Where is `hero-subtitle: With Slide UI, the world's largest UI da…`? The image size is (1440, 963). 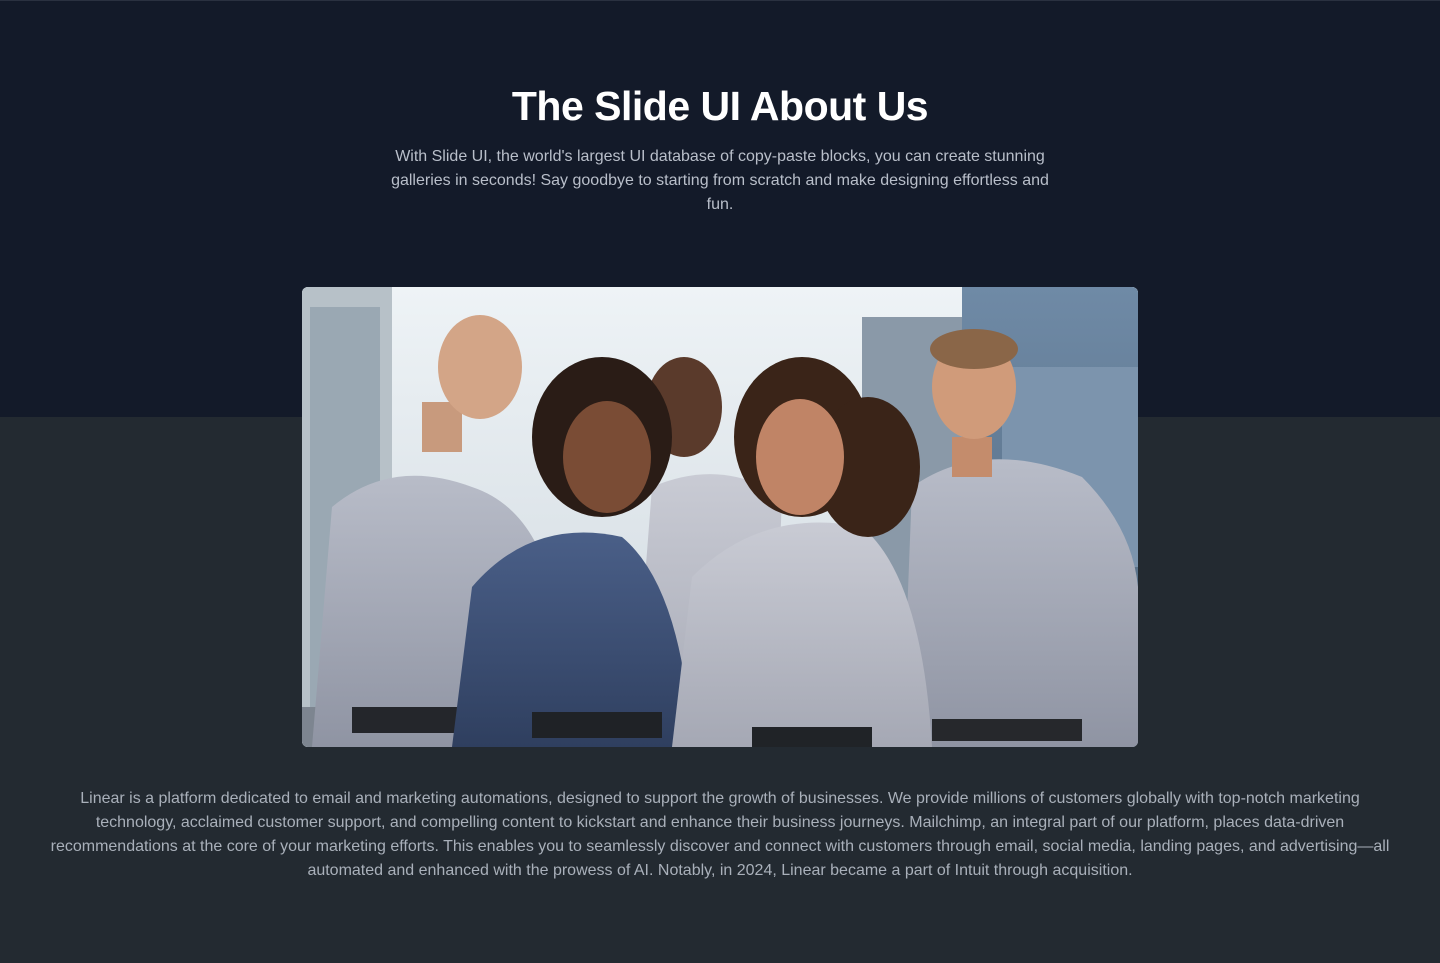
hero-subtitle: With Slide UI, the world's largest UI da… is located at coordinates (720, 180).